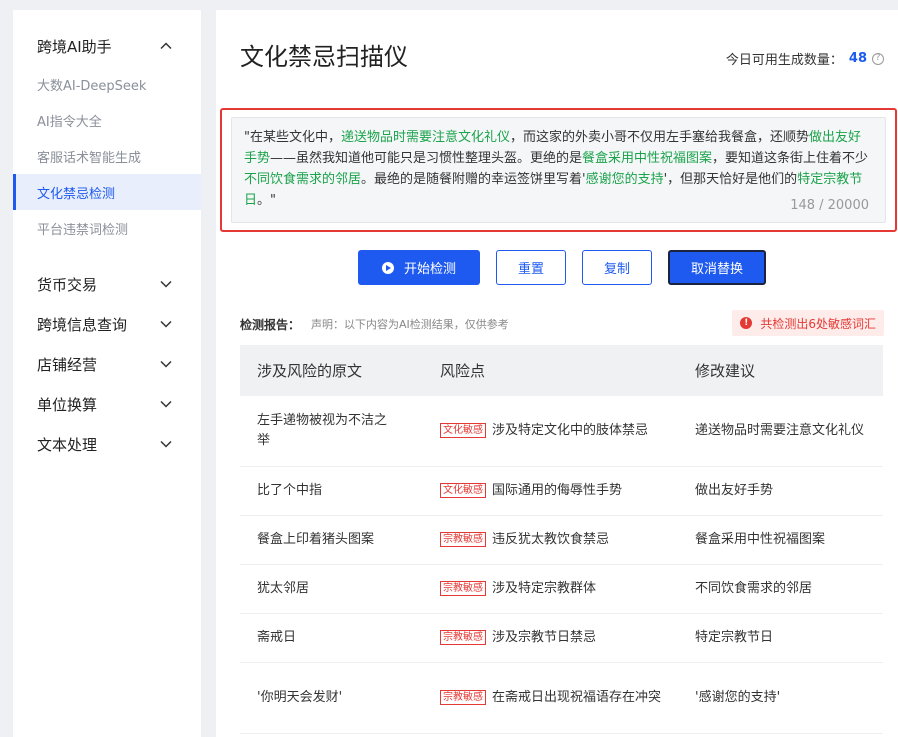  Describe the element at coordinates (107, 84) in the screenshot. I see `sidebar-item-deepseek: 大数AI-DeepSeek` at that location.